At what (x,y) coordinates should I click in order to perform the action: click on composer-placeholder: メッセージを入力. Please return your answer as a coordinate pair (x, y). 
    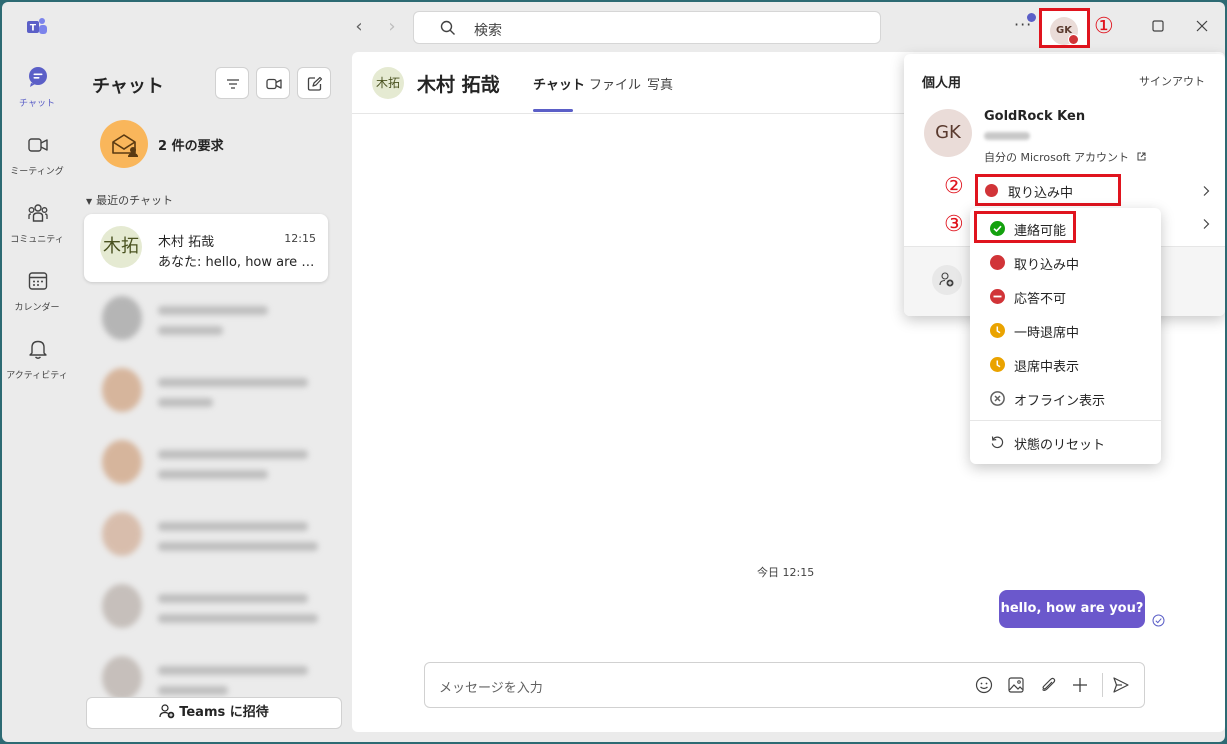
    Looking at the image, I should click on (491, 688).